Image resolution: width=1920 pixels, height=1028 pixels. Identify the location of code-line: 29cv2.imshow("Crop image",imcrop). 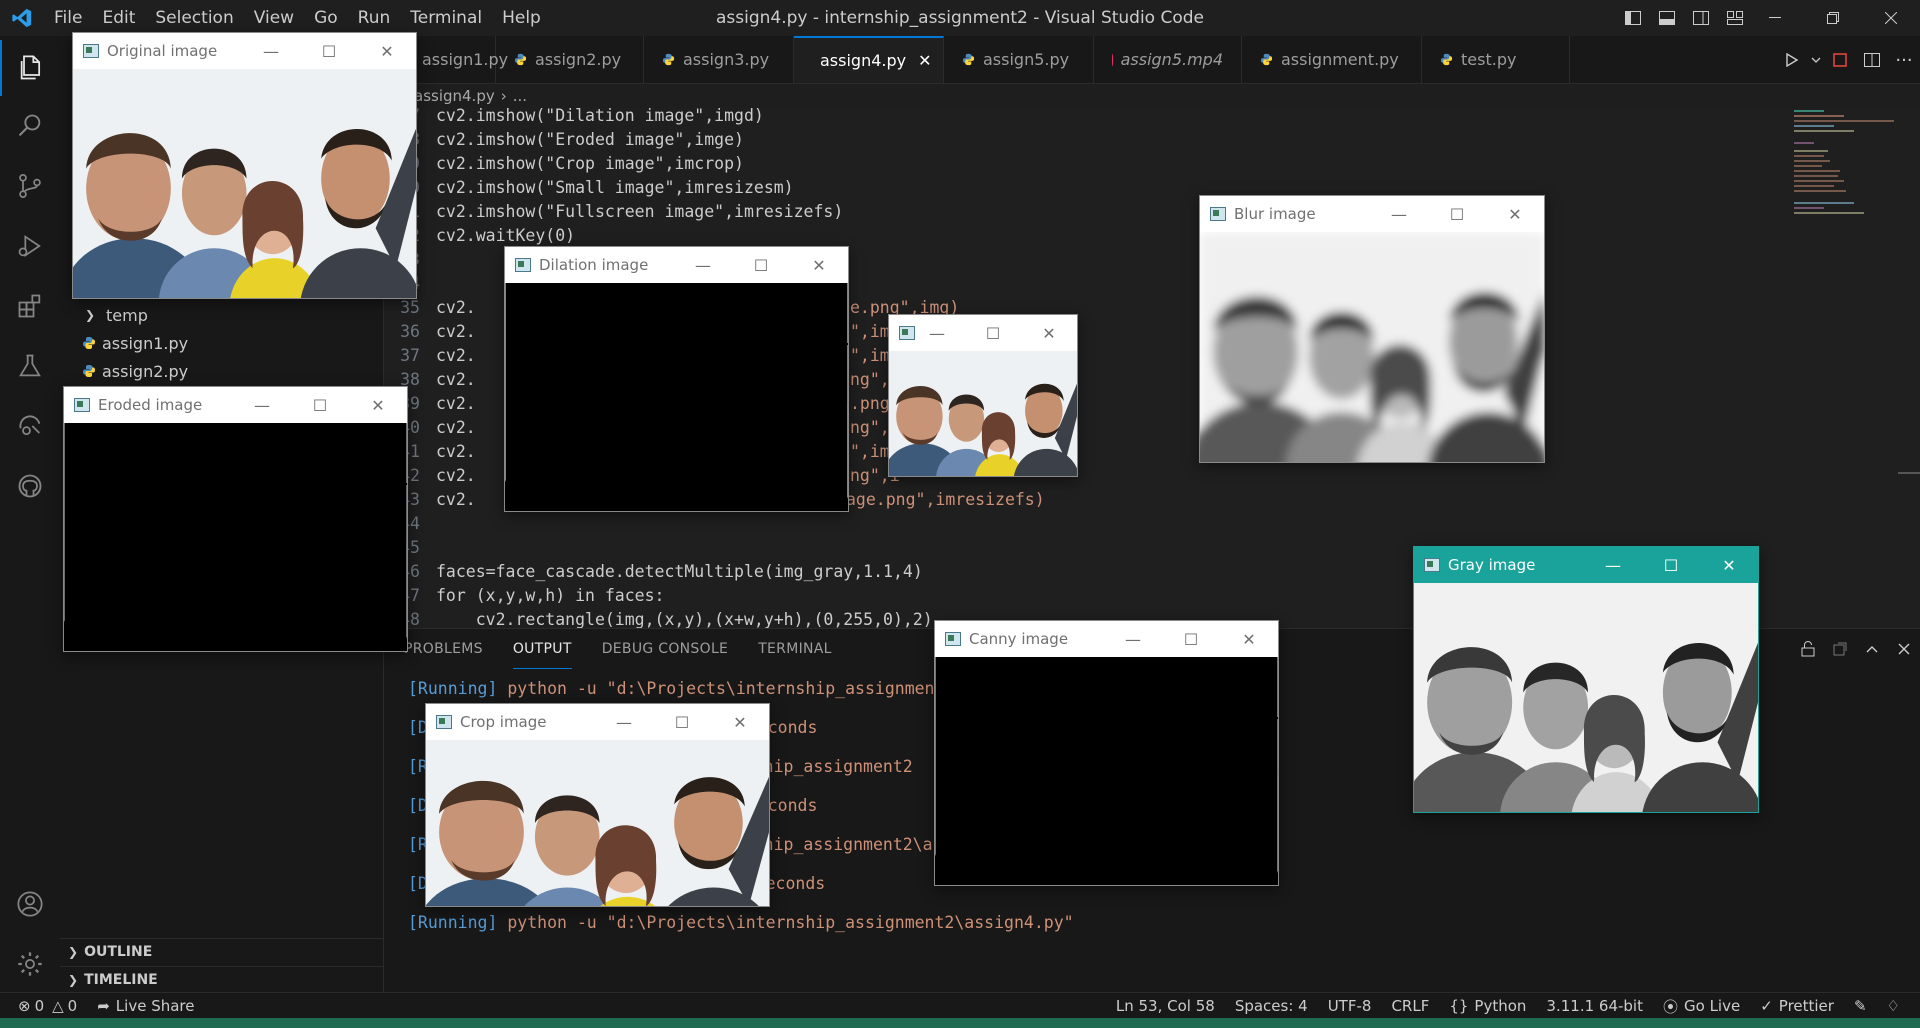
(564, 164).